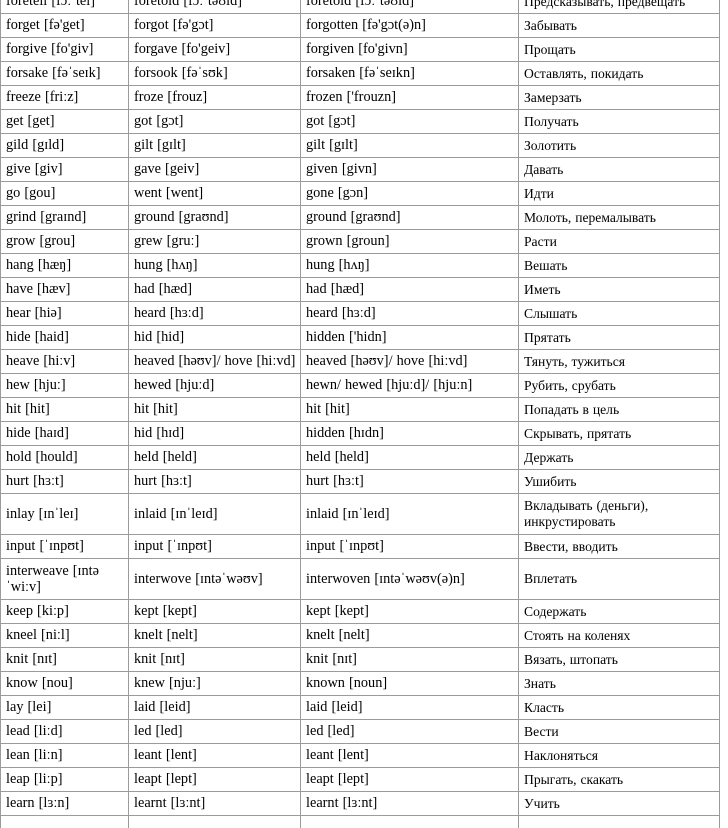 This screenshot has height=828, width=728. I want to click on cell-translation: Предсказывать, предвещать, so click(619, 7).